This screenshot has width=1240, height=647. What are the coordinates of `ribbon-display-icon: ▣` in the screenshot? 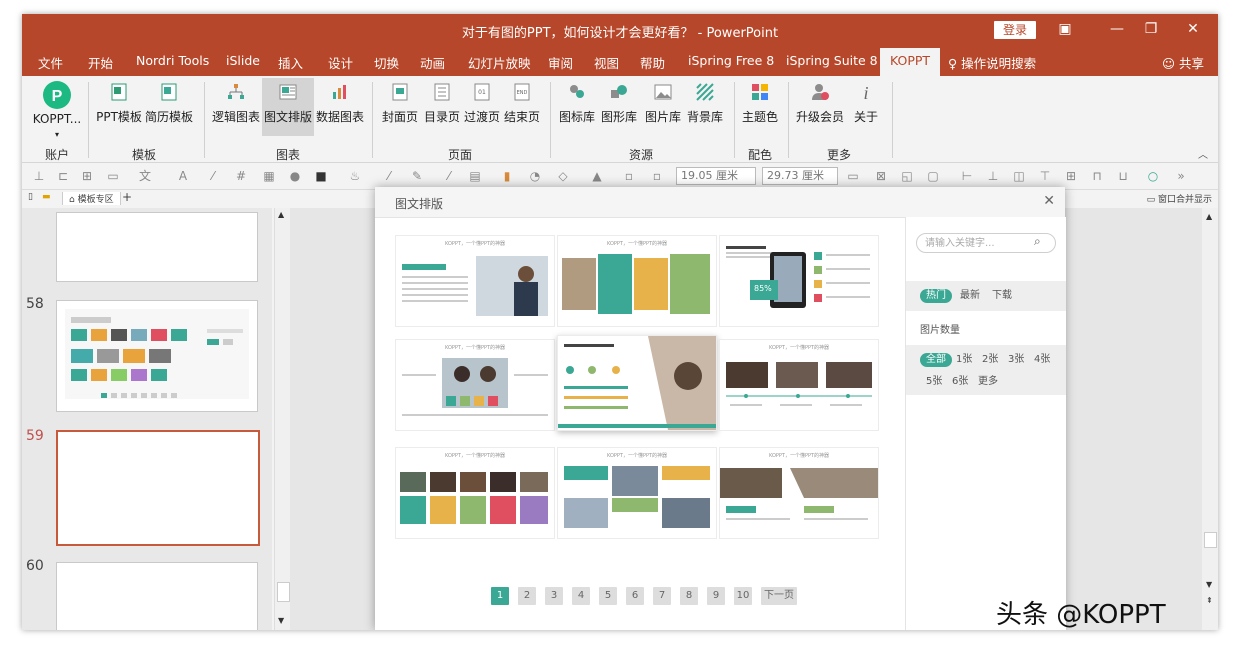 It's located at (1065, 29).